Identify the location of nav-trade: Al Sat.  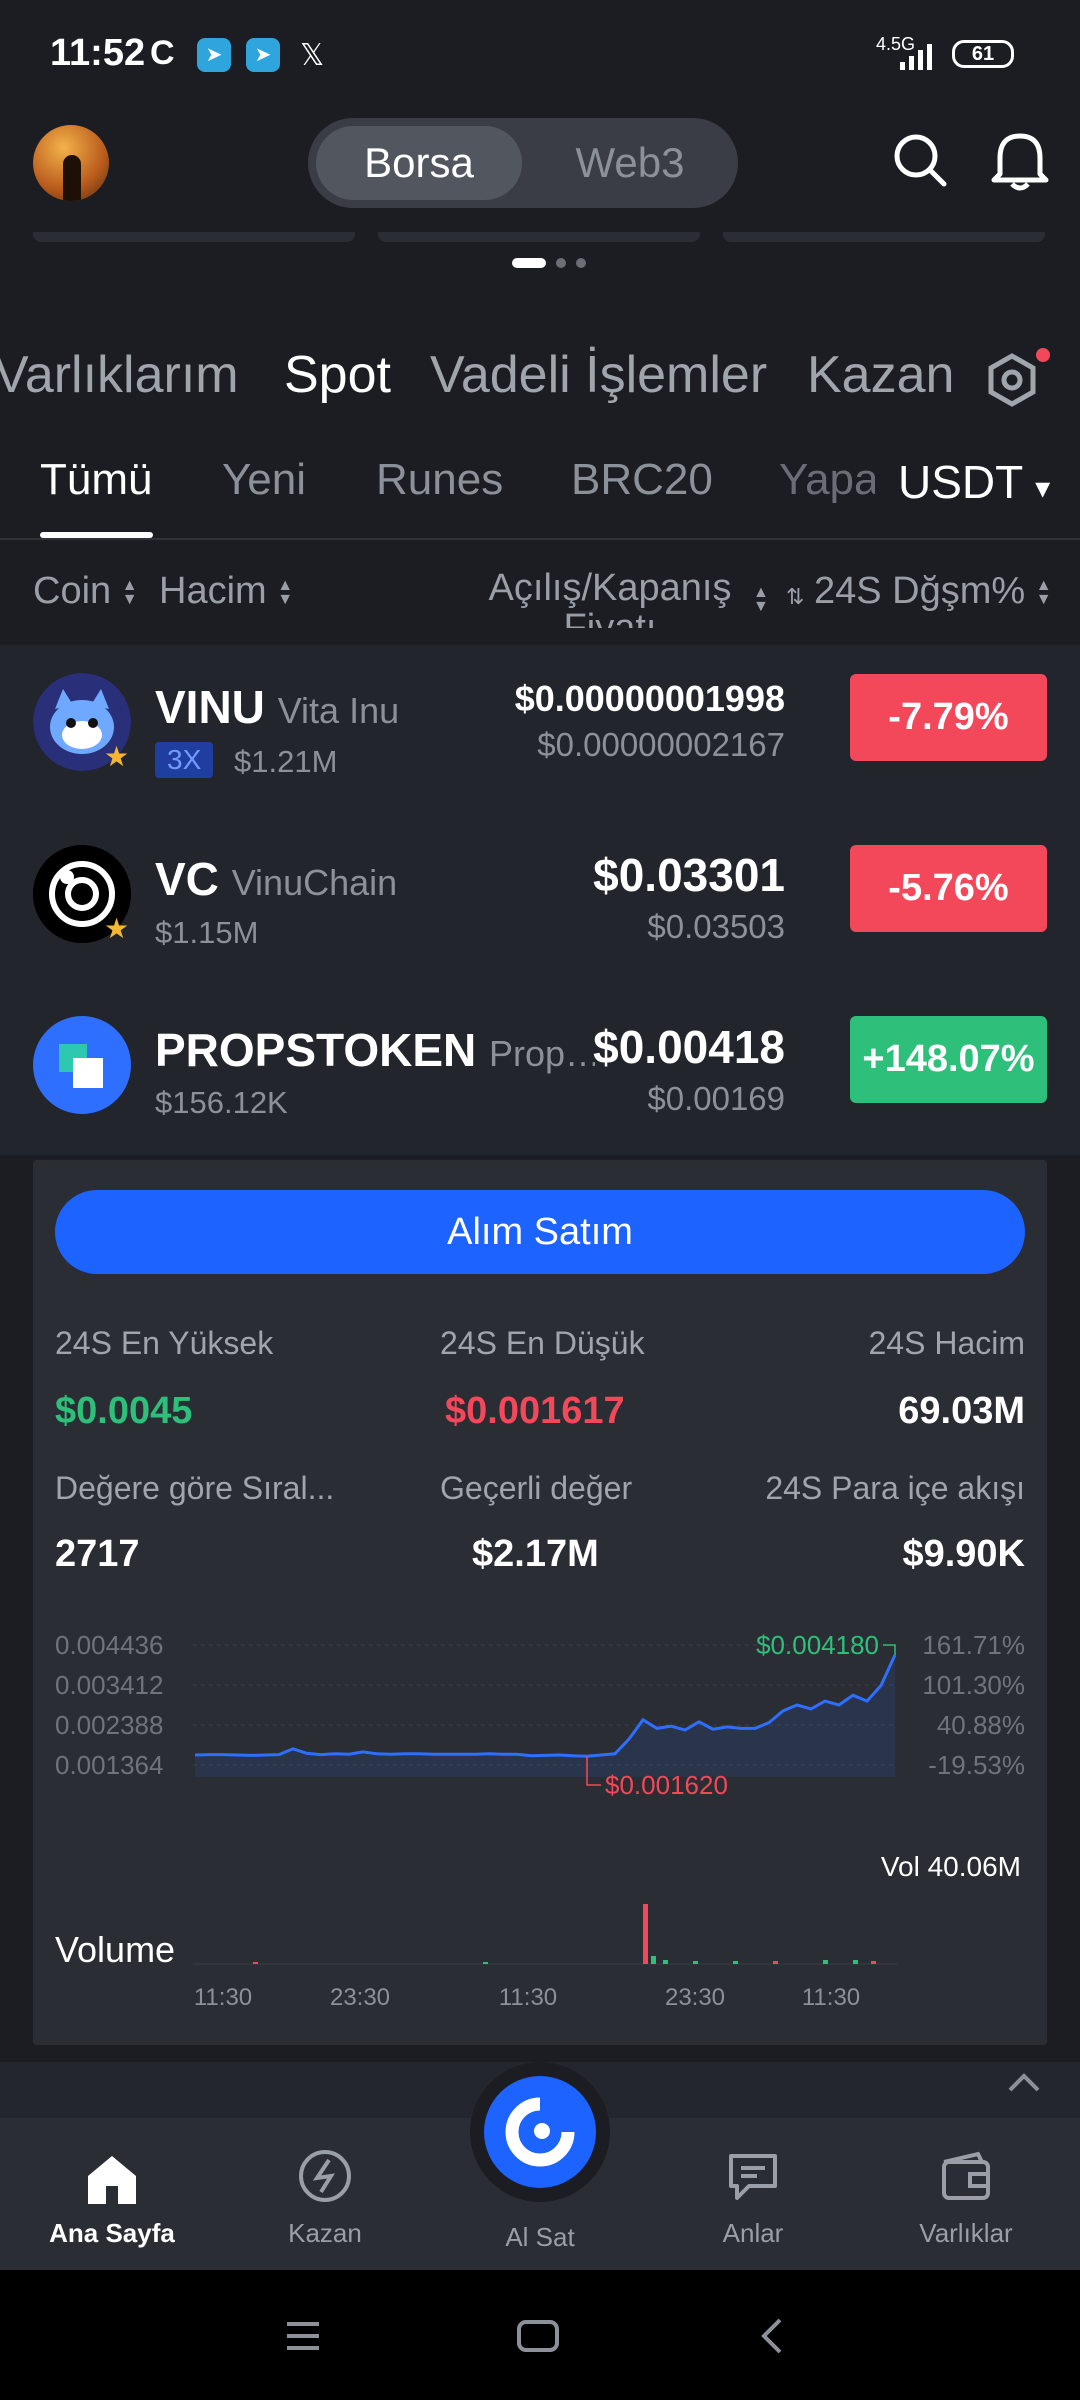
(540, 2166).